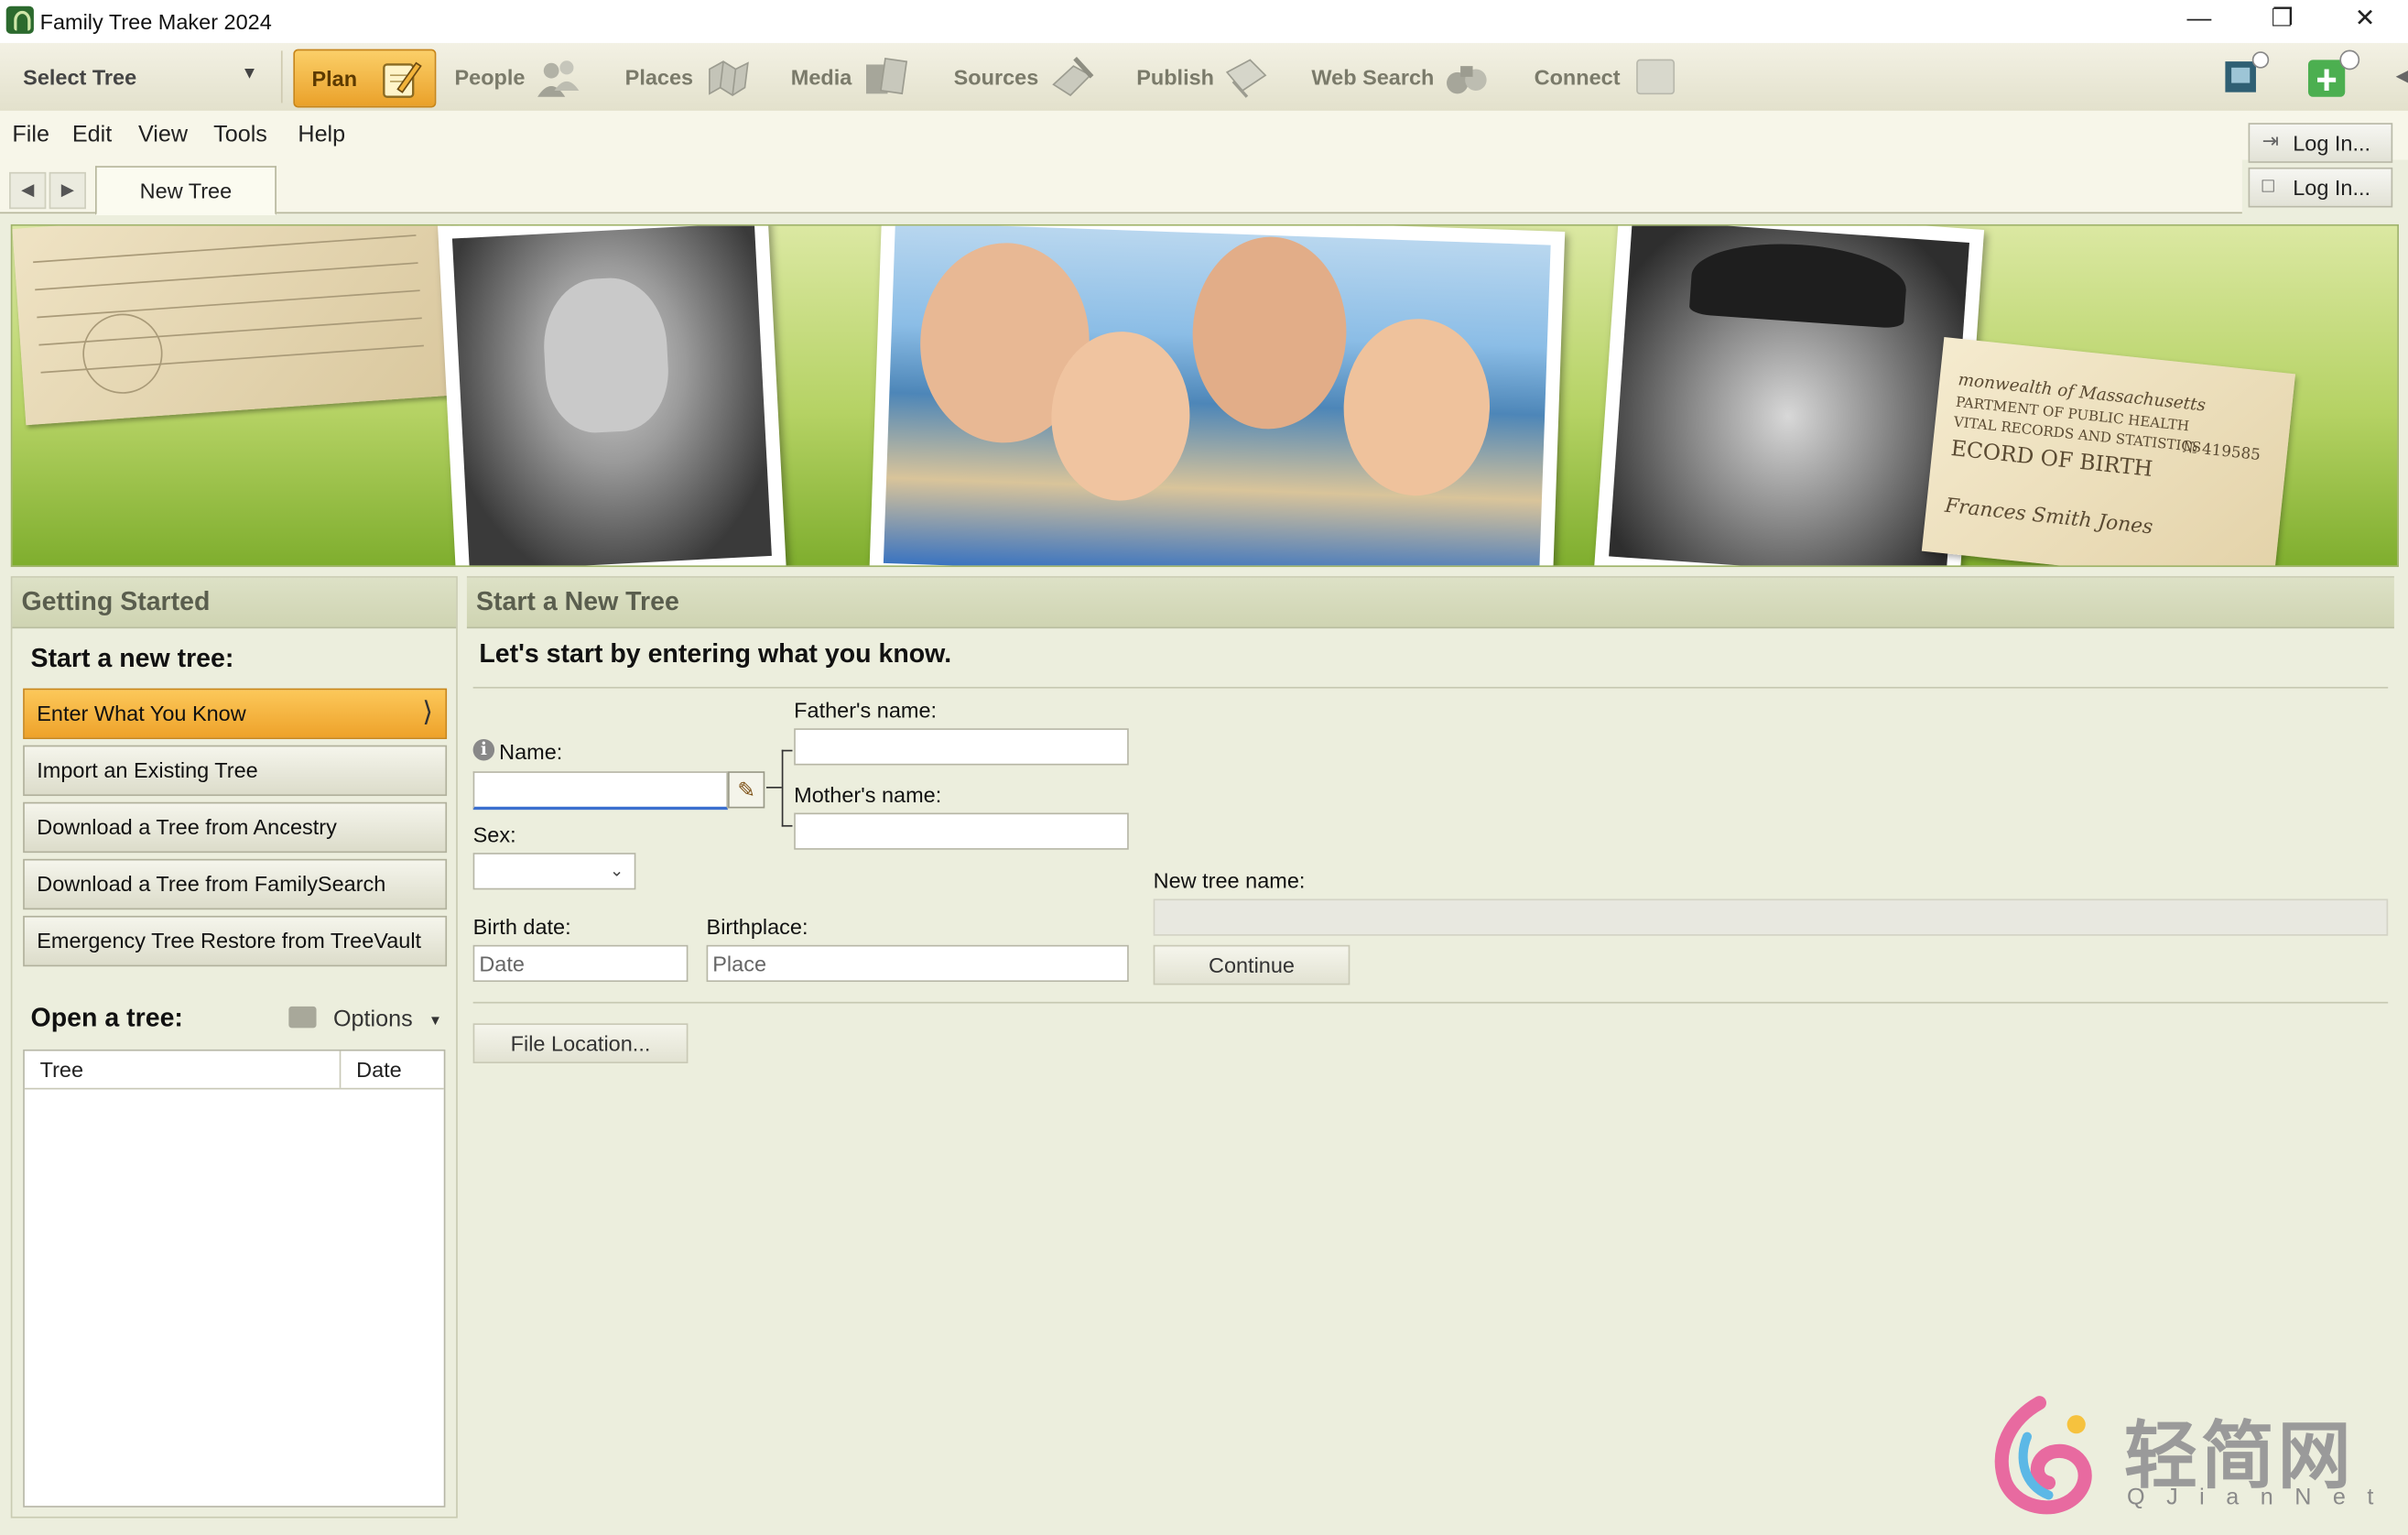 The width and height of the screenshot is (2408, 1535). Describe the element at coordinates (483, 749) in the screenshot. I see `info-icon: i` at that location.